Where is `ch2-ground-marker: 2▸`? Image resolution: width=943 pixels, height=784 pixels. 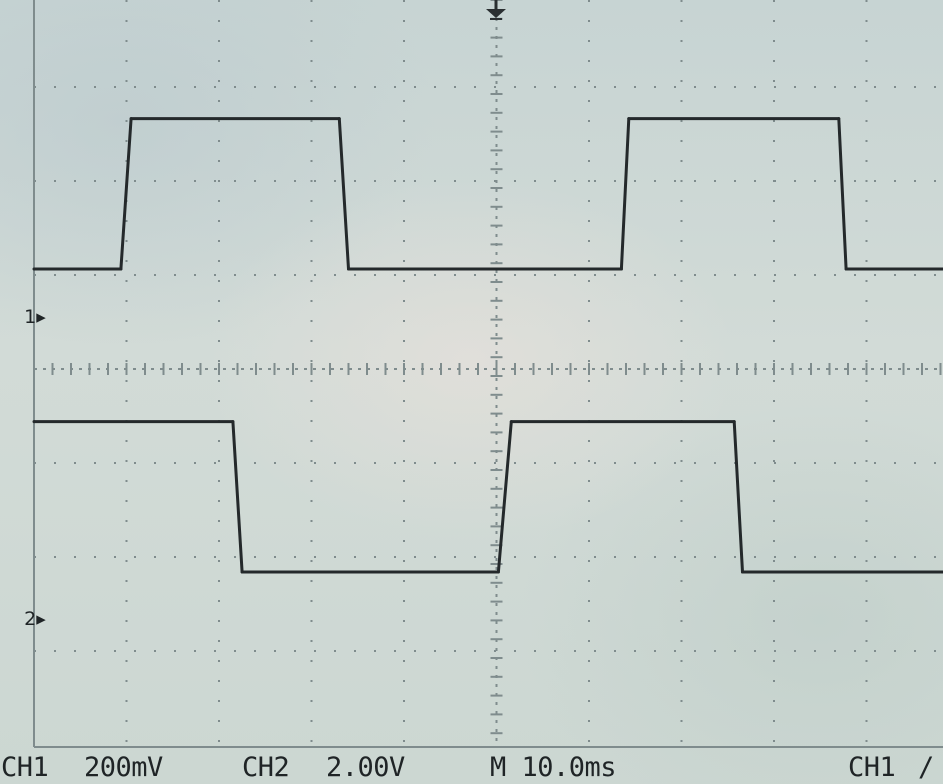
ch2-ground-marker: 2▸ is located at coordinates (23, 619).